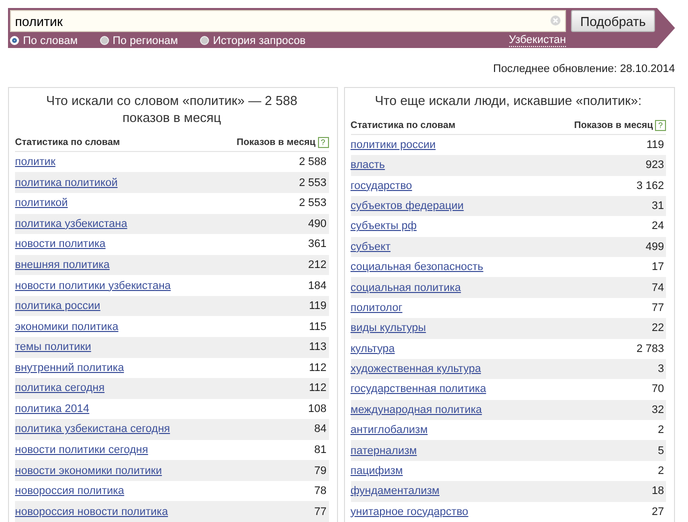  What do you see at coordinates (35, 162) in the screenshot?
I see `phrase-link: политик` at bounding box center [35, 162].